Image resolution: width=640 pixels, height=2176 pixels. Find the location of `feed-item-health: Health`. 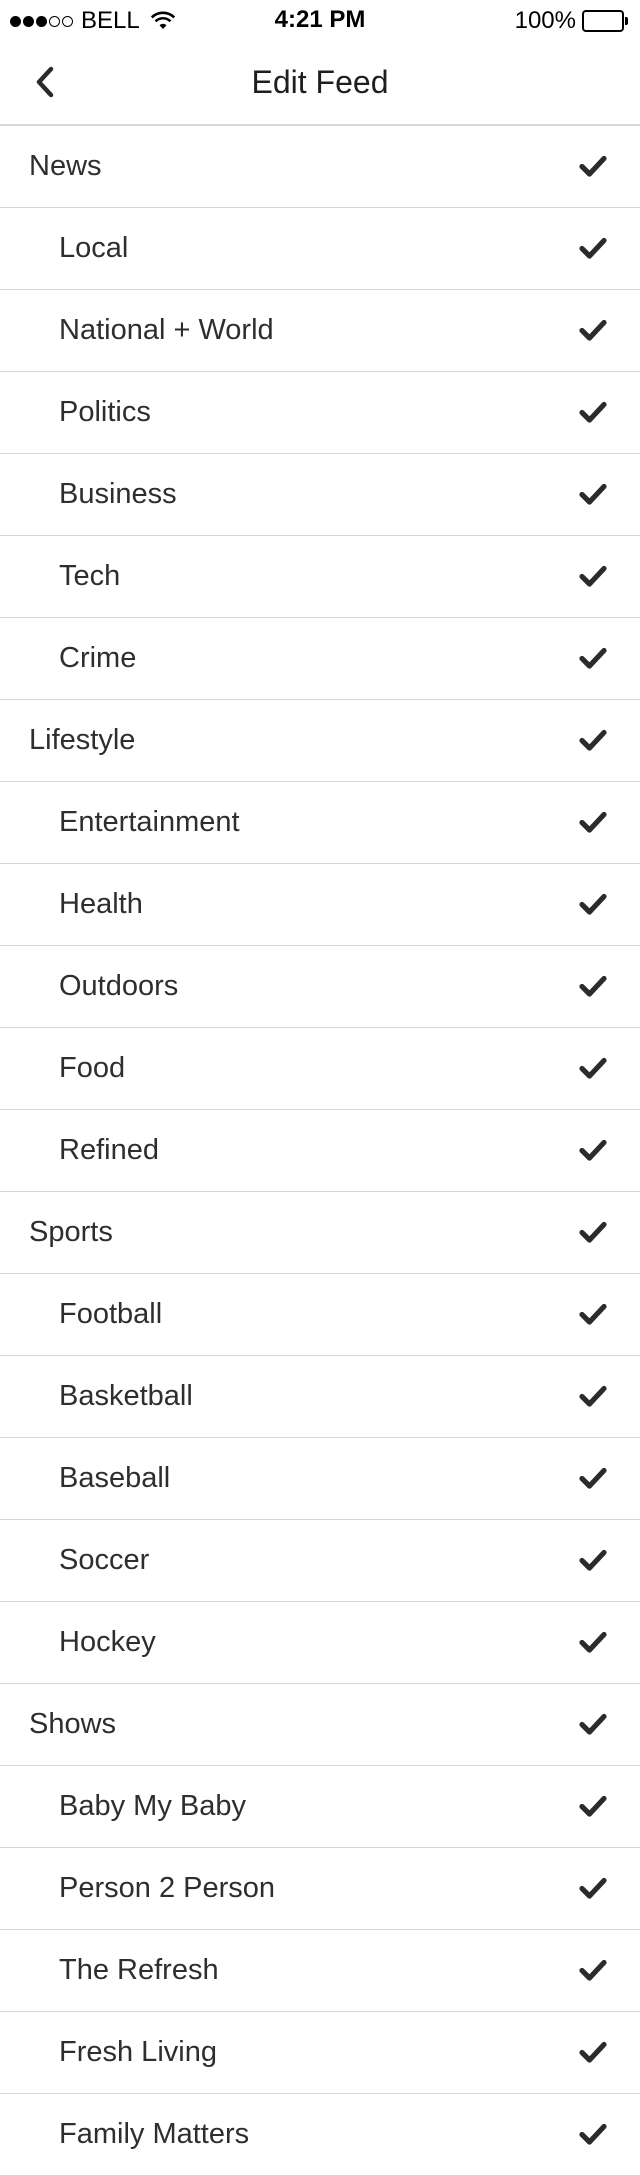

feed-item-health: Health is located at coordinates (320, 905).